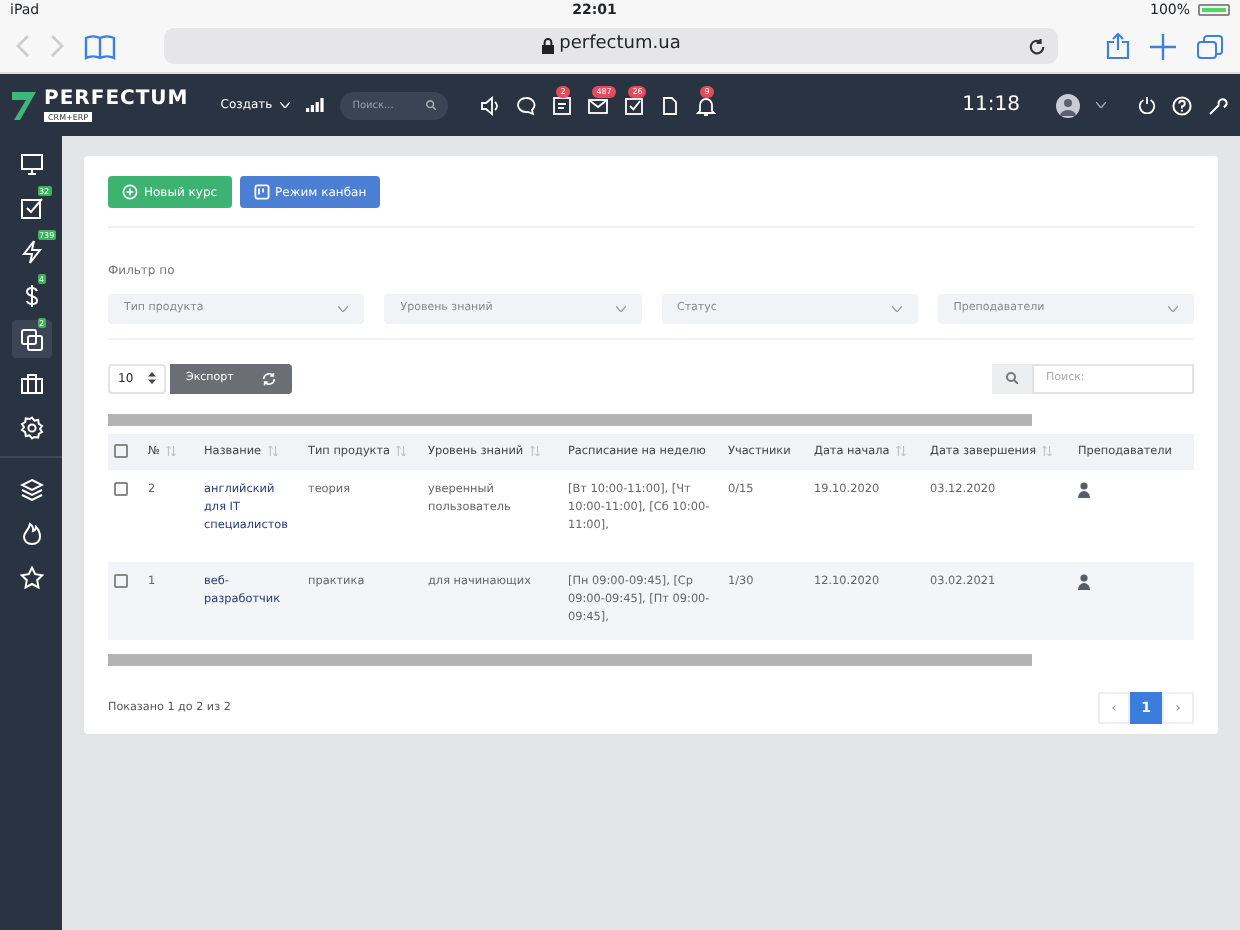 The height and width of the screenshot is (930, 1240). I want to click on power-icon, so click(1147, 105).